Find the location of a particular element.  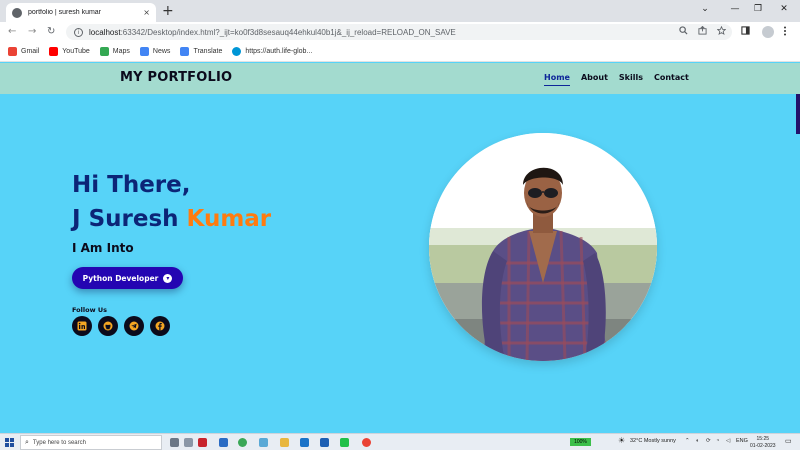

hero-subtitle: I Am Into is located at coordinates (103, 248).